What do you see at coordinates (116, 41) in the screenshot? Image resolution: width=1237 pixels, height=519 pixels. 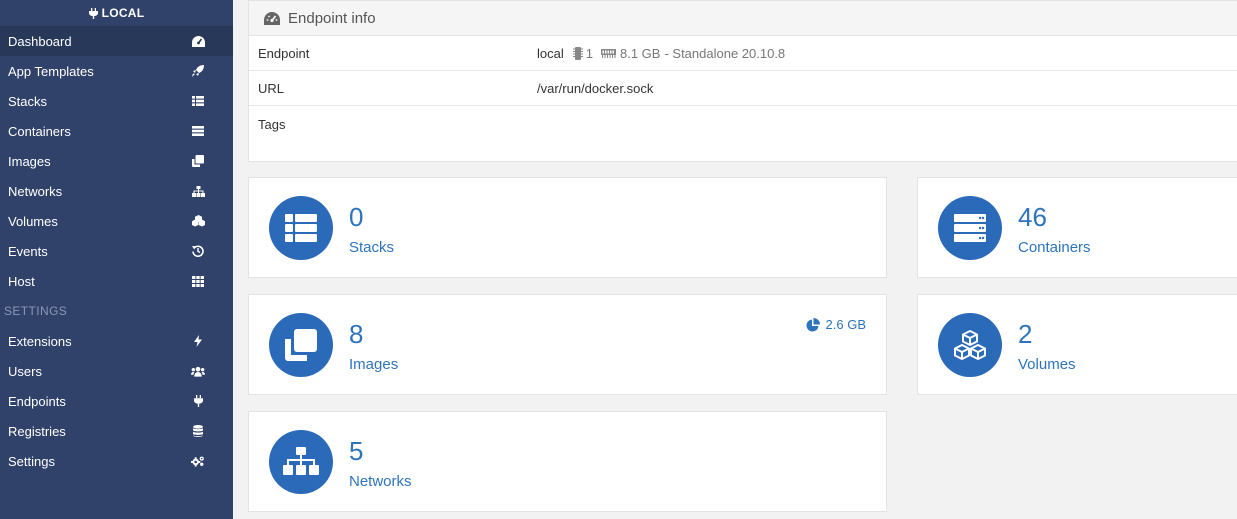 I see `sidebar-item-dashboard: Dashboard` at bounding box center [116, 41].